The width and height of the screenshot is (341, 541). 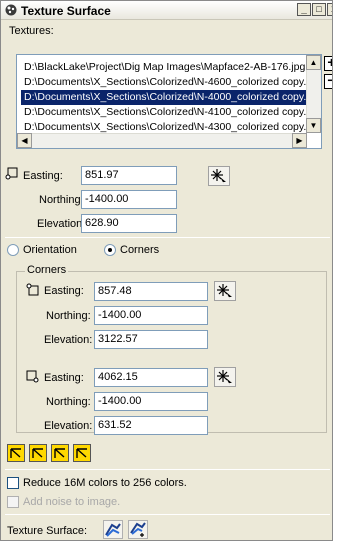 What do you see at coordinates (61, 224) in the screenshot?
I see `origin-elevation-label: Elevation:` at bounding box center [61, 224].